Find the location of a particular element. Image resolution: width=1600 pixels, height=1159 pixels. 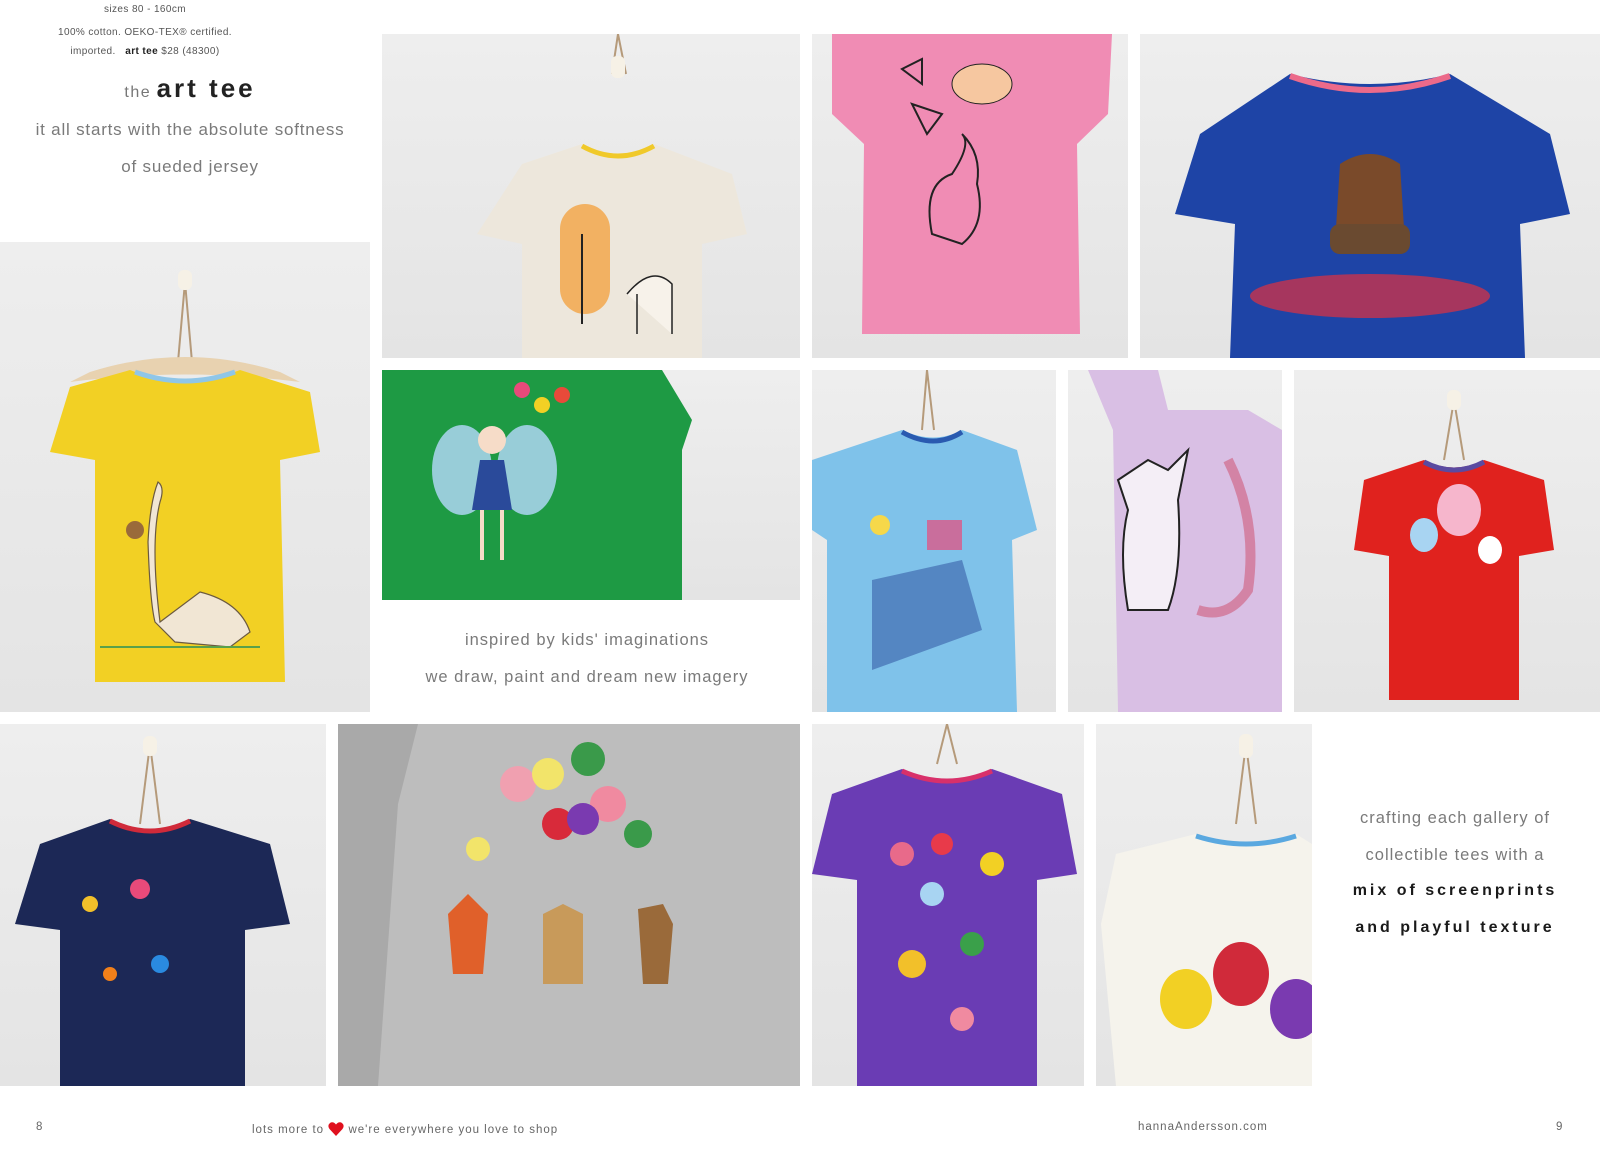

intro-title: the art tee is located at coordinates (190, 90).